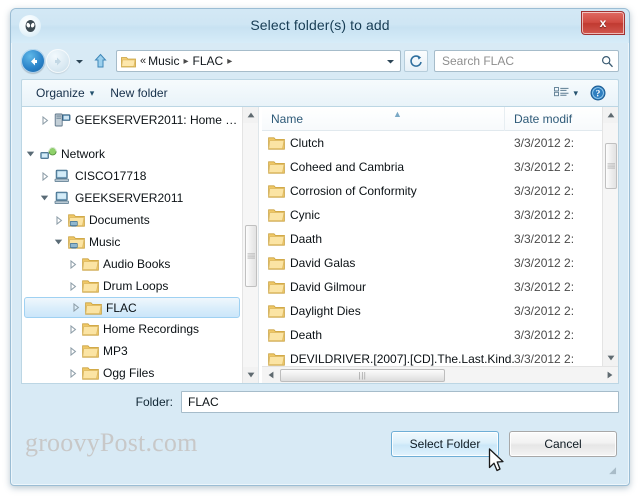 Image resolution: width=640 pixels, height=500 pixels. I want to click on file-list-row: David Gilmour 3/3/2012 2:, so click(432, 287).